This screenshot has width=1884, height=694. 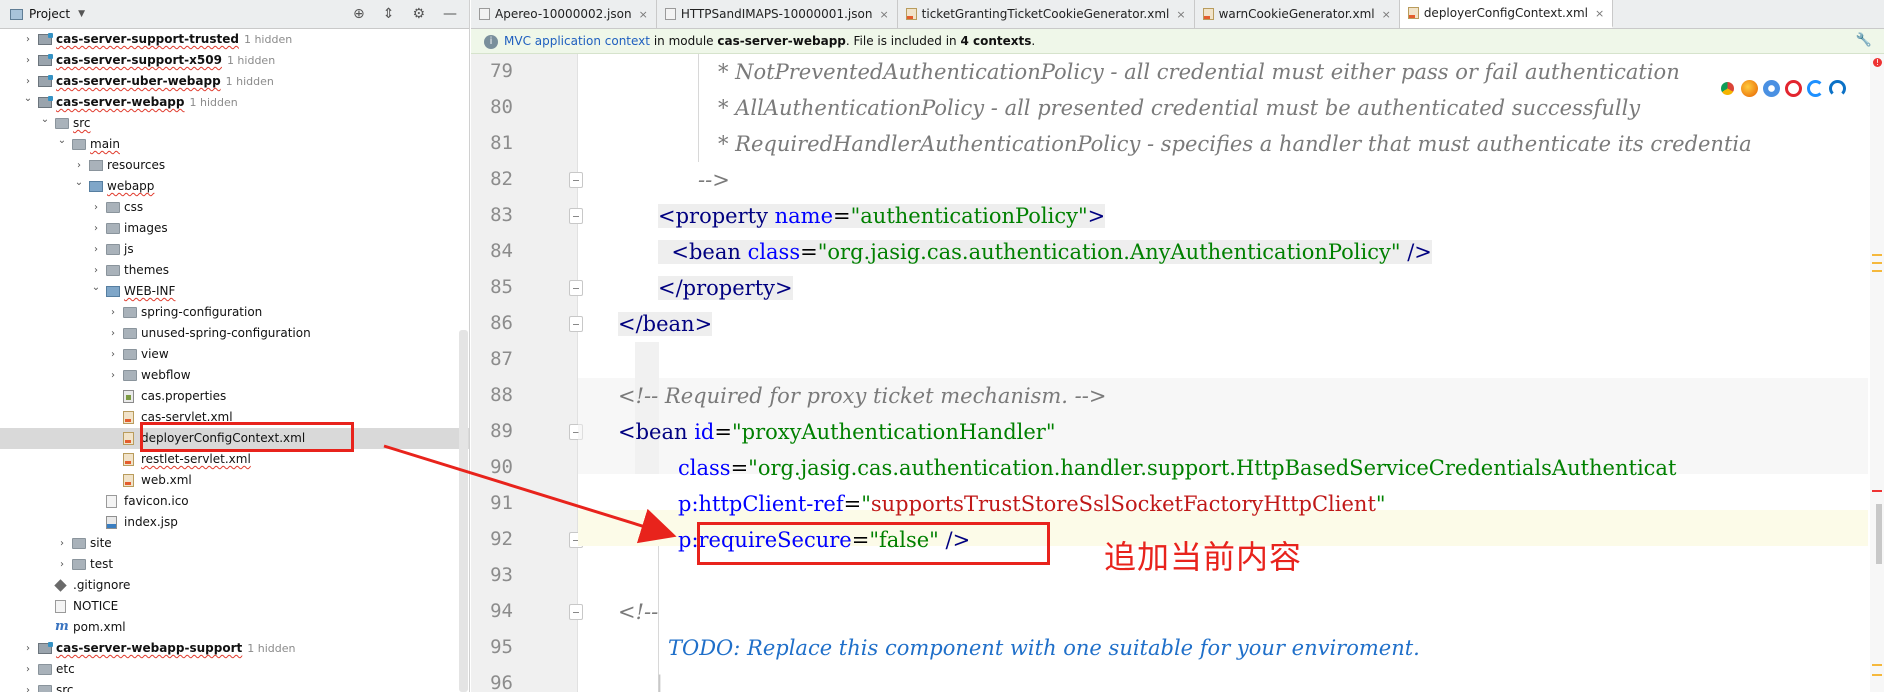 What do you see at coordinates (501, 683) in the screenshot?
I see `line-number: 96` at bounding box center [501, 683].